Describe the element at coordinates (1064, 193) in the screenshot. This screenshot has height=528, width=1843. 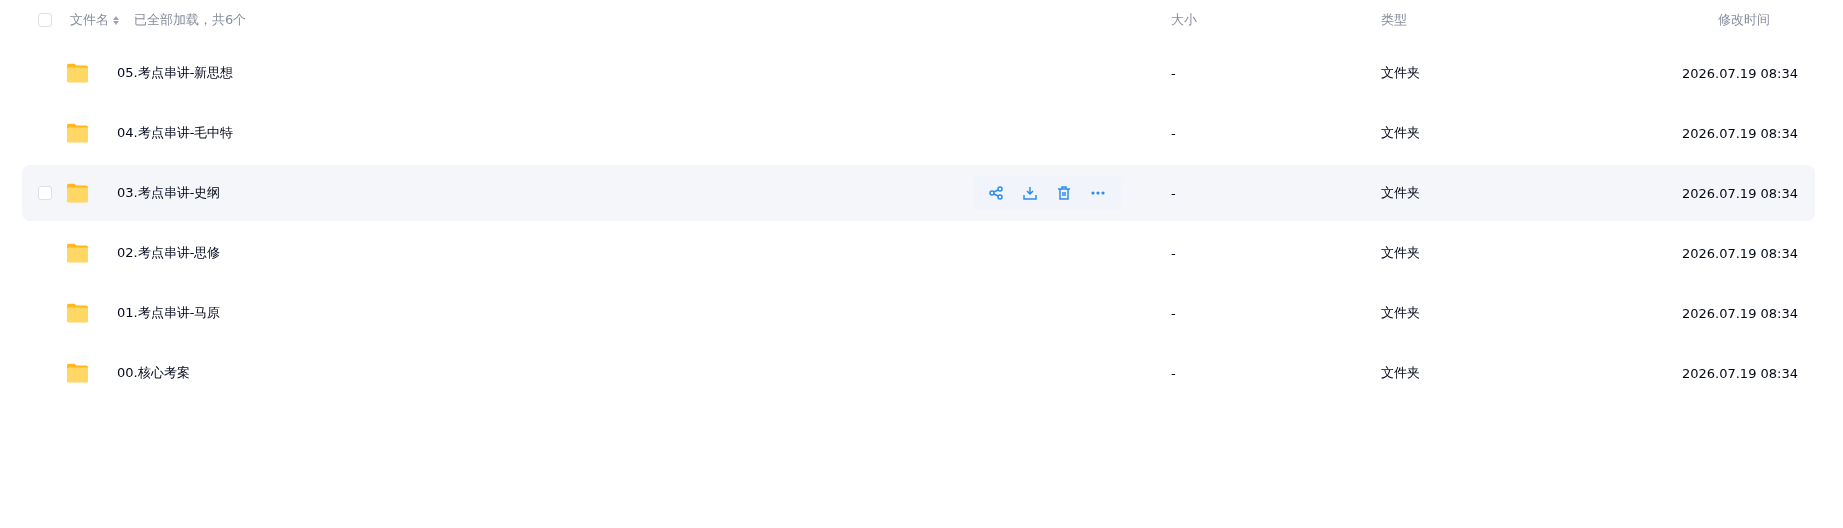
I see `trash-icon` at that location.